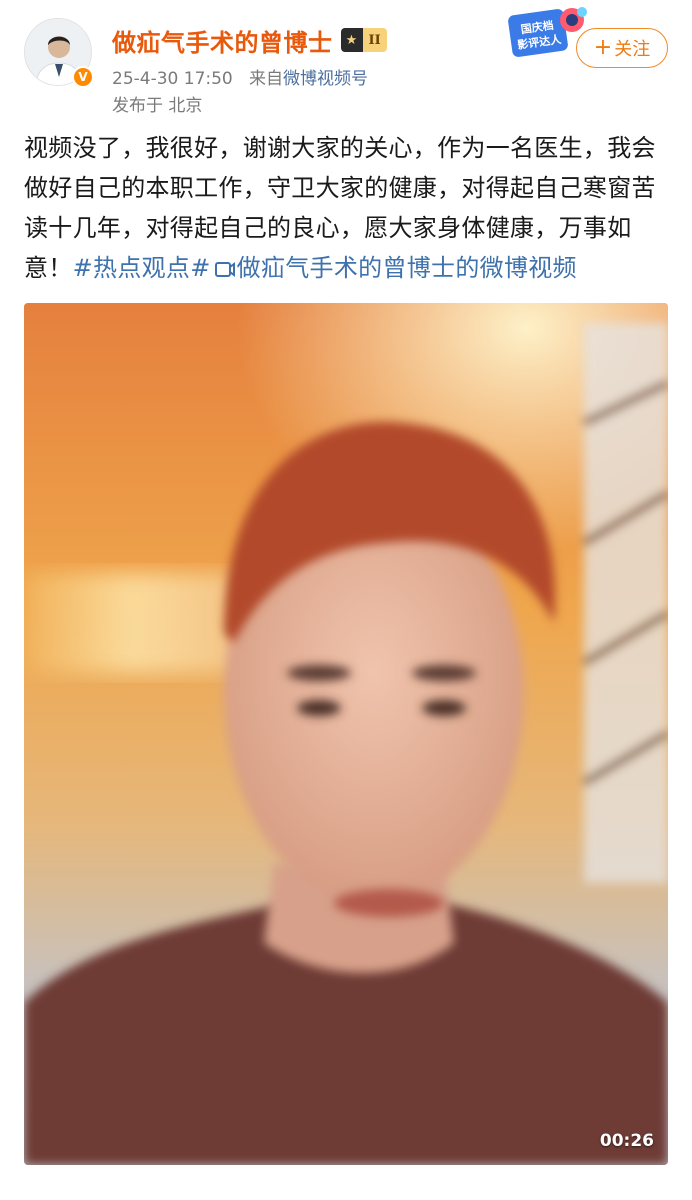  I want to click on name-row: 做疝气手术的曾博士 ★ II, so click(249, 40).